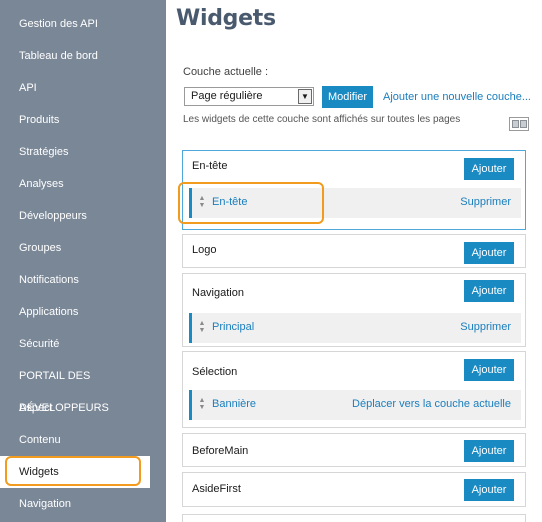 The width and height of the screenshot is (542, 522). Describe the element at coordinates (83, 24) in the screenshot. I see `sidebar-item-gestion-des-api: Gestion des API` at that location.